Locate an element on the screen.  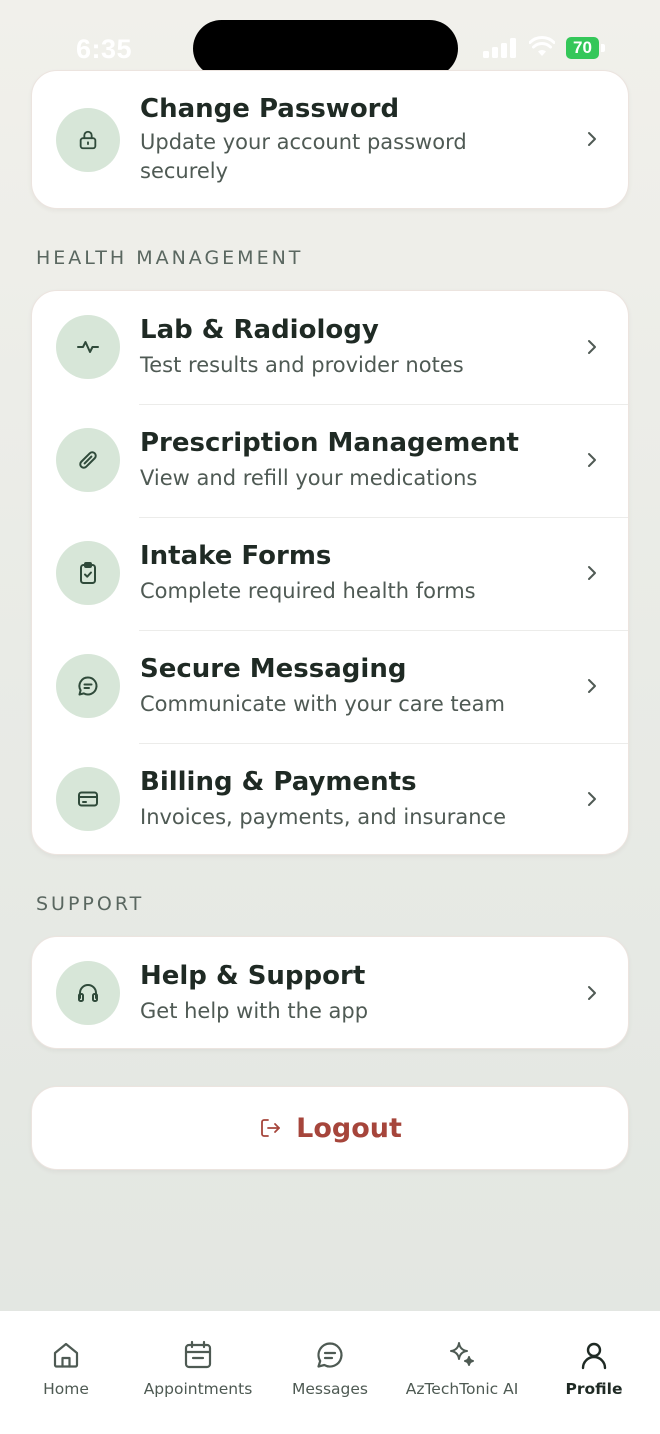
item-subtitle: Update your account password is located at coordinates (303, 142).